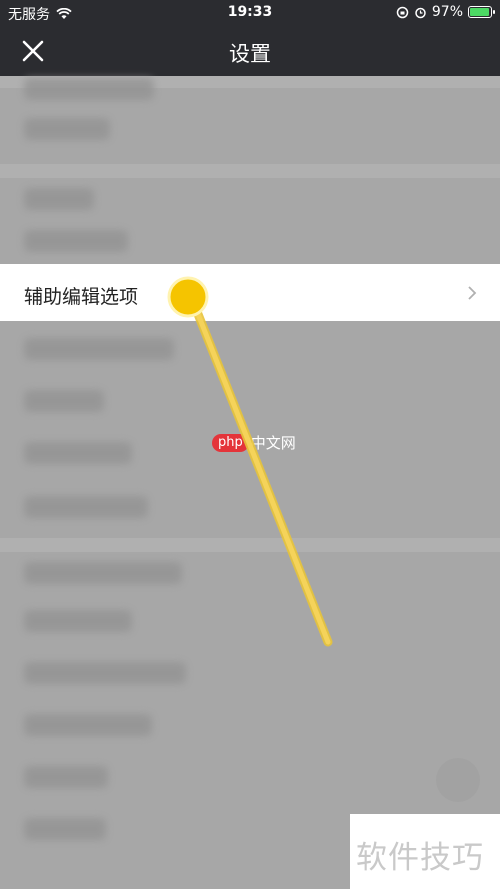 This screenshot has width=500, height=889. What do you see at coordinates (250, 13) in the screenshot?
I see `status-bar: 无服务 19:33 97%` at bounding box center [250, 13].